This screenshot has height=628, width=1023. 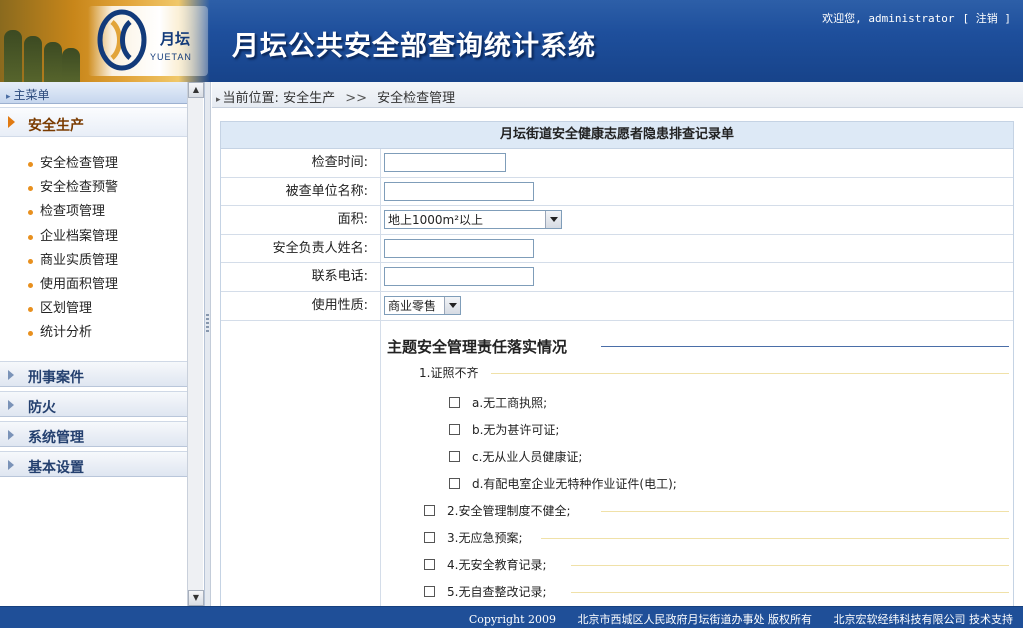 I want to click on item-management-system: 2.安全管理制度不健全;, so click(x=499, y=510).